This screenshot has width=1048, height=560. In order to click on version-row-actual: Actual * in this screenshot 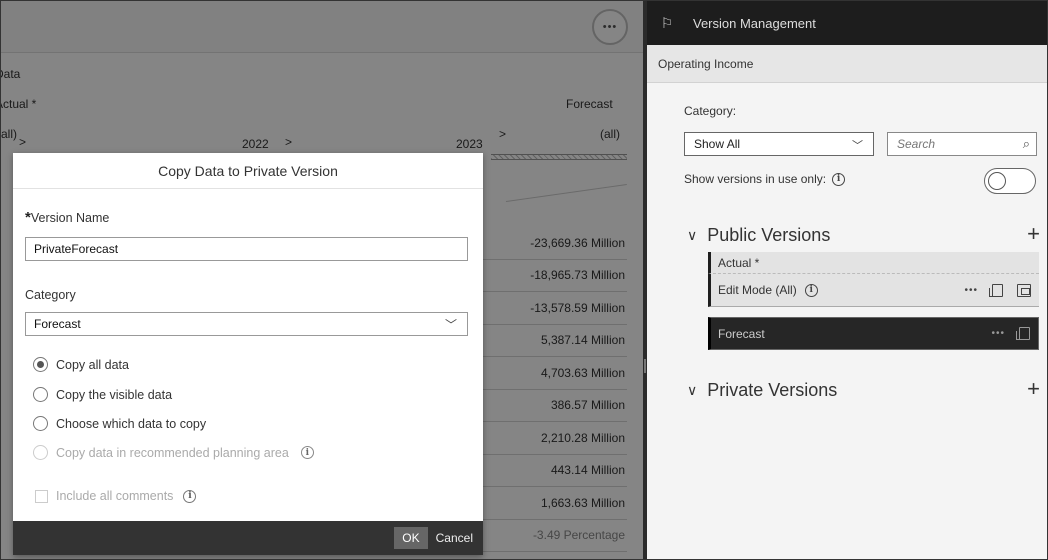, I will do `click(873, 263)`.